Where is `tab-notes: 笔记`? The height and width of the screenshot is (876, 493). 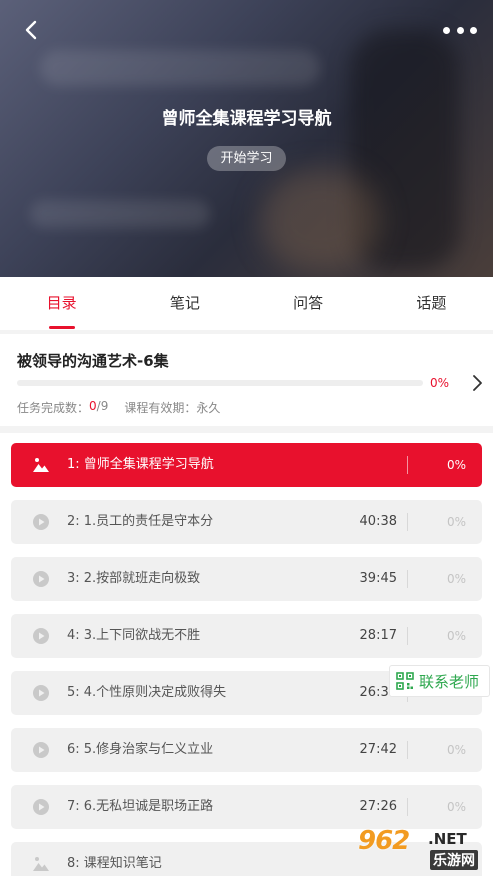
tab-notes: 笔记 is located at coordinates (184, 303).